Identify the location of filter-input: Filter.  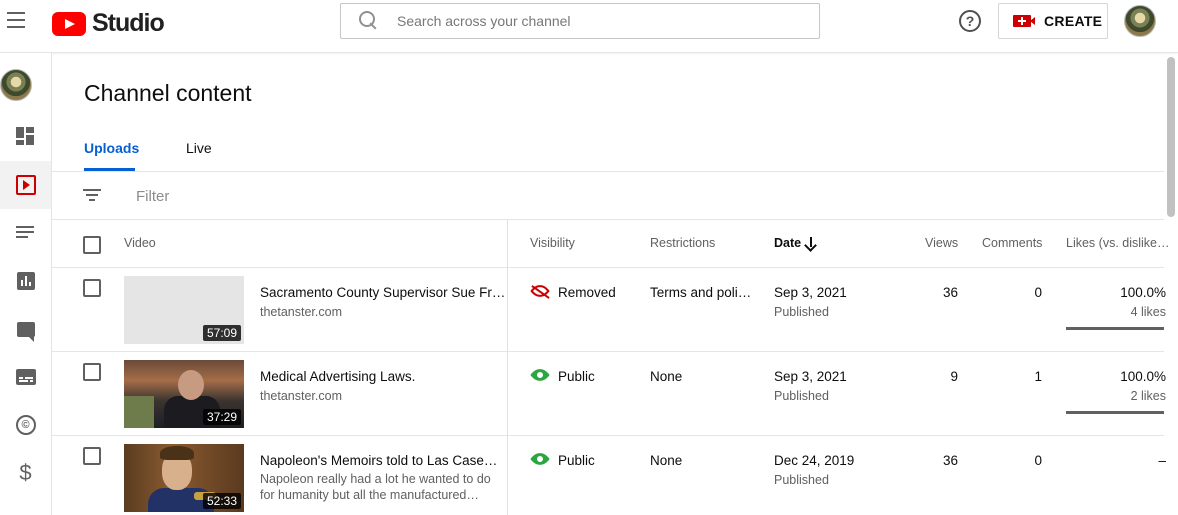
(152, 196).